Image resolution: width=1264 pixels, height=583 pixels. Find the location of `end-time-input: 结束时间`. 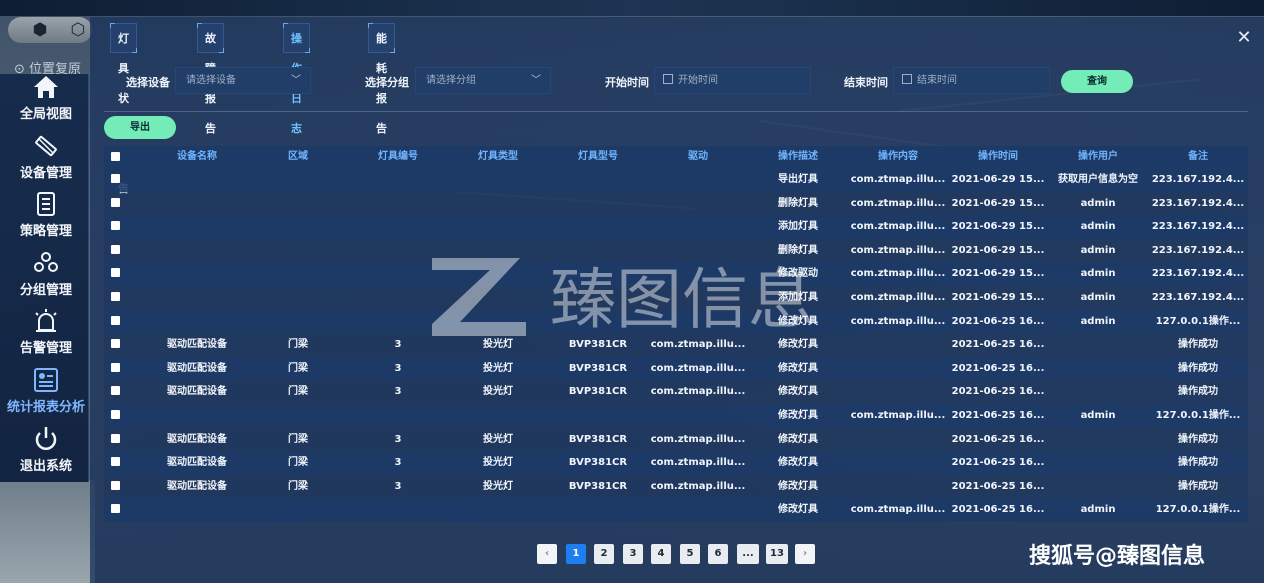

end-time-input: 结束时间 is located at coordinates (971, 80).